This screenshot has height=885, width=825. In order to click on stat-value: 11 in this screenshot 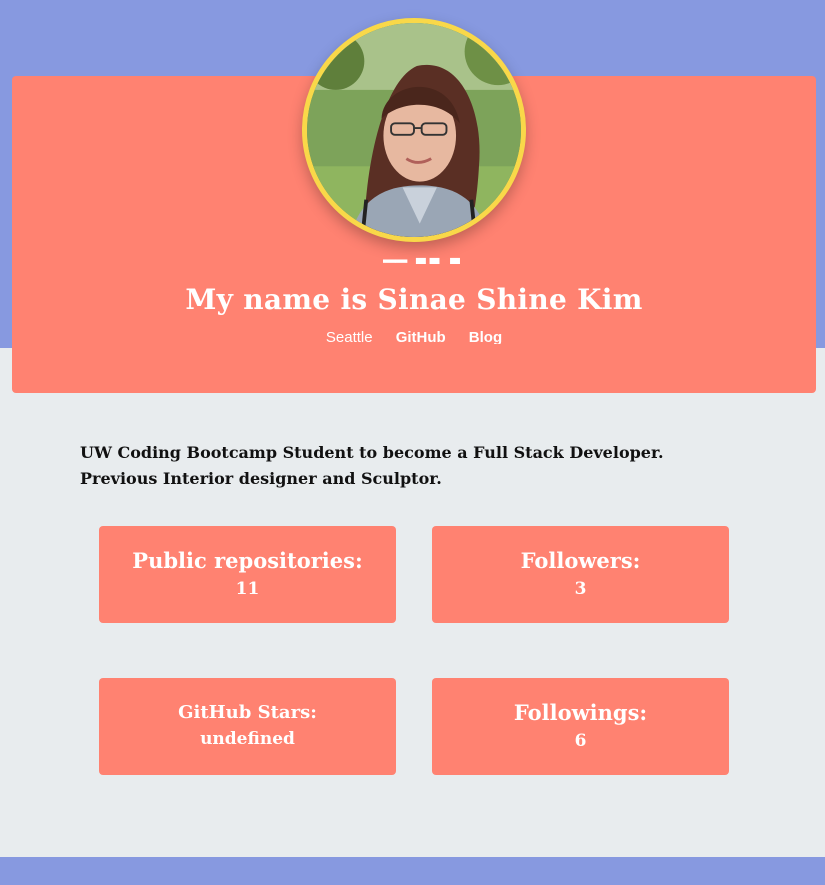, I will do `click(247, 589)`.